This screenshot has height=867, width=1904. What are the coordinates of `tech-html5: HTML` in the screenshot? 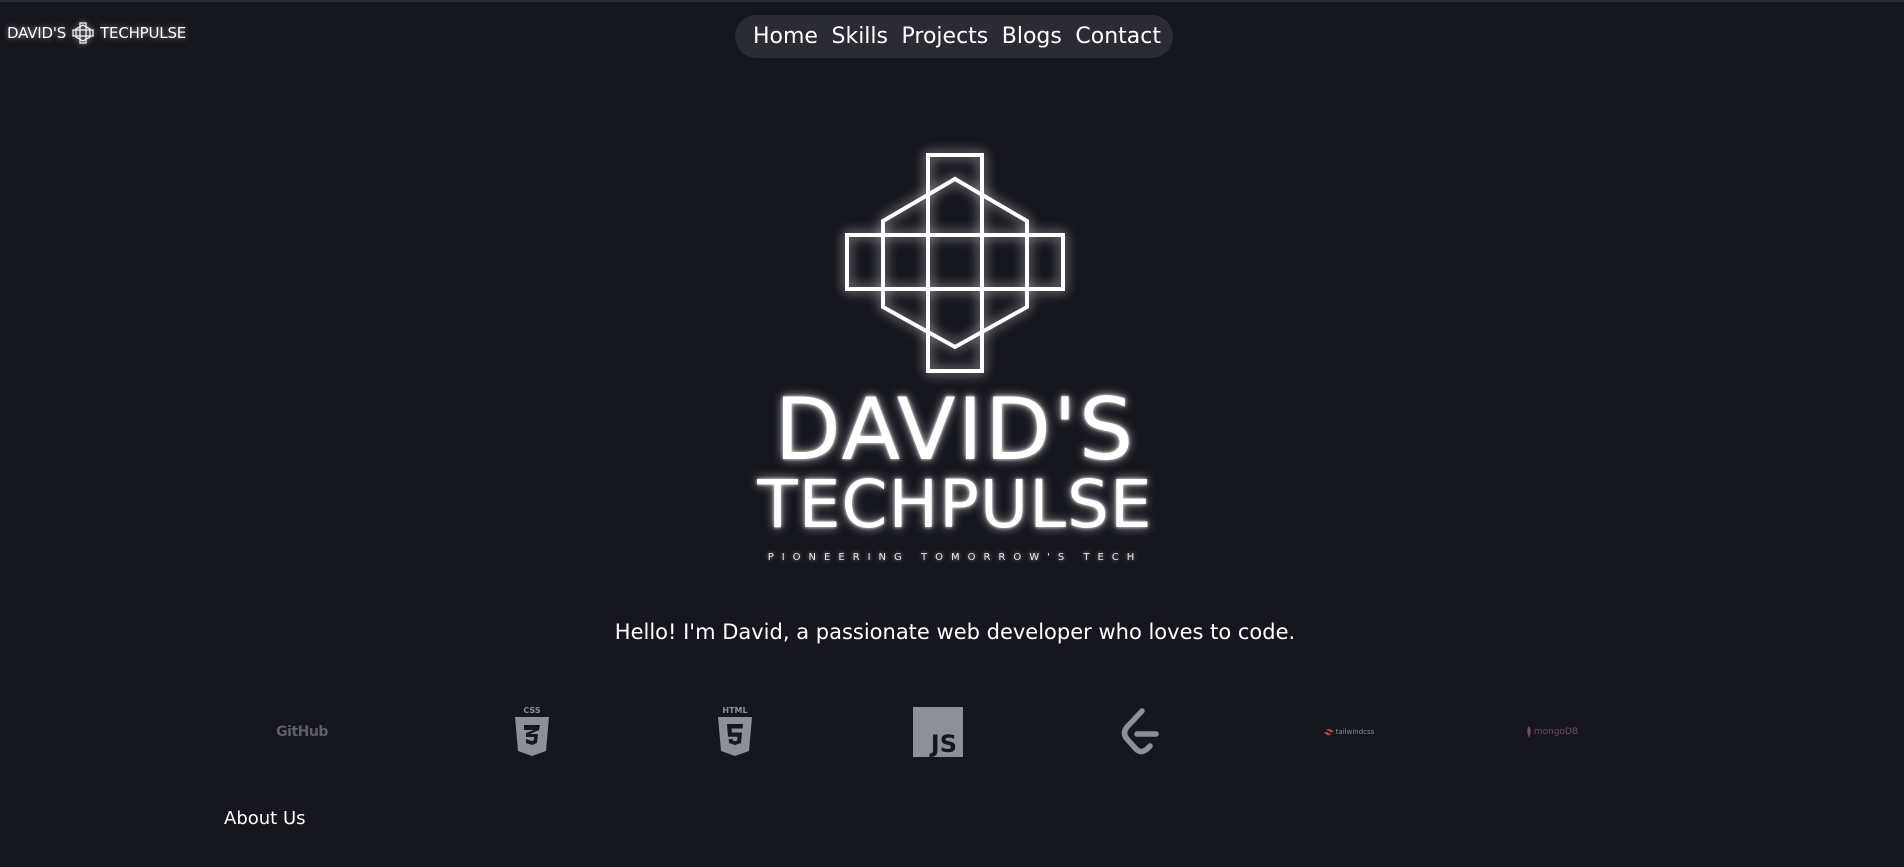 It's located at (735, 732).